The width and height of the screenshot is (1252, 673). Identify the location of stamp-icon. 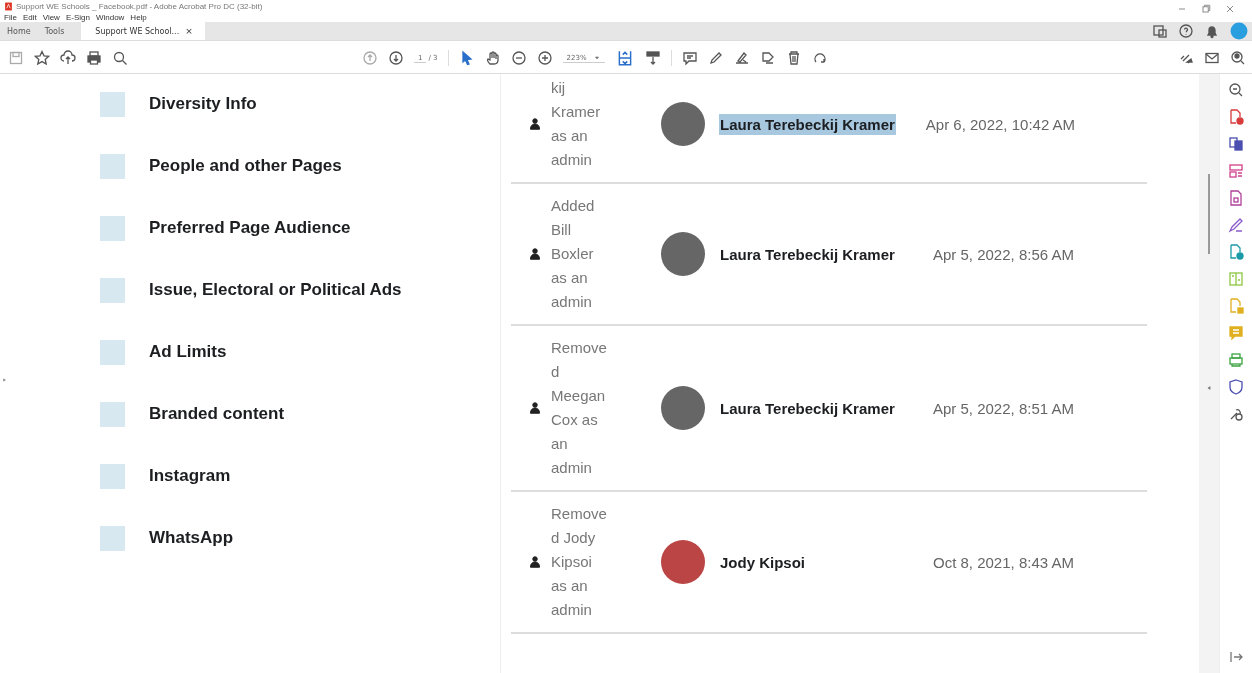
(767, 58).